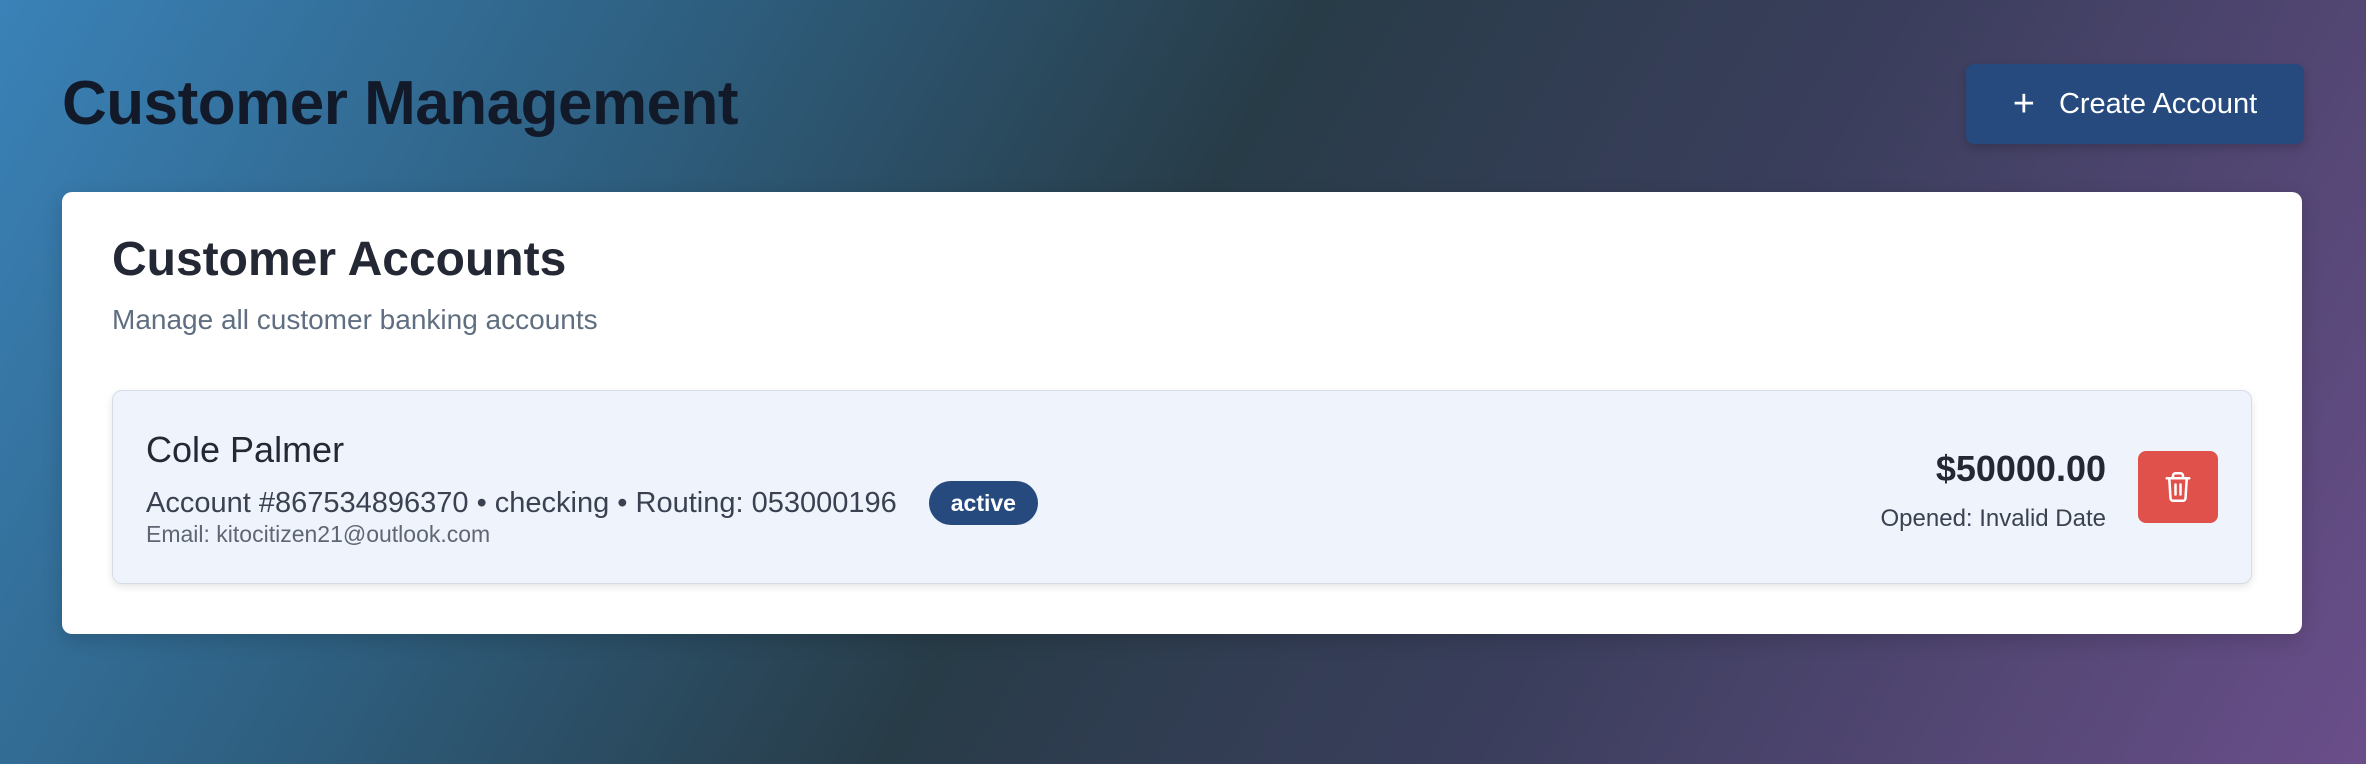 The height and width of the screenshot is (764, 2366). Describe the element at coordinates (1993, 518) in the screenshot. I see `account-opened-date: Opened: Invalid Date` at that location.